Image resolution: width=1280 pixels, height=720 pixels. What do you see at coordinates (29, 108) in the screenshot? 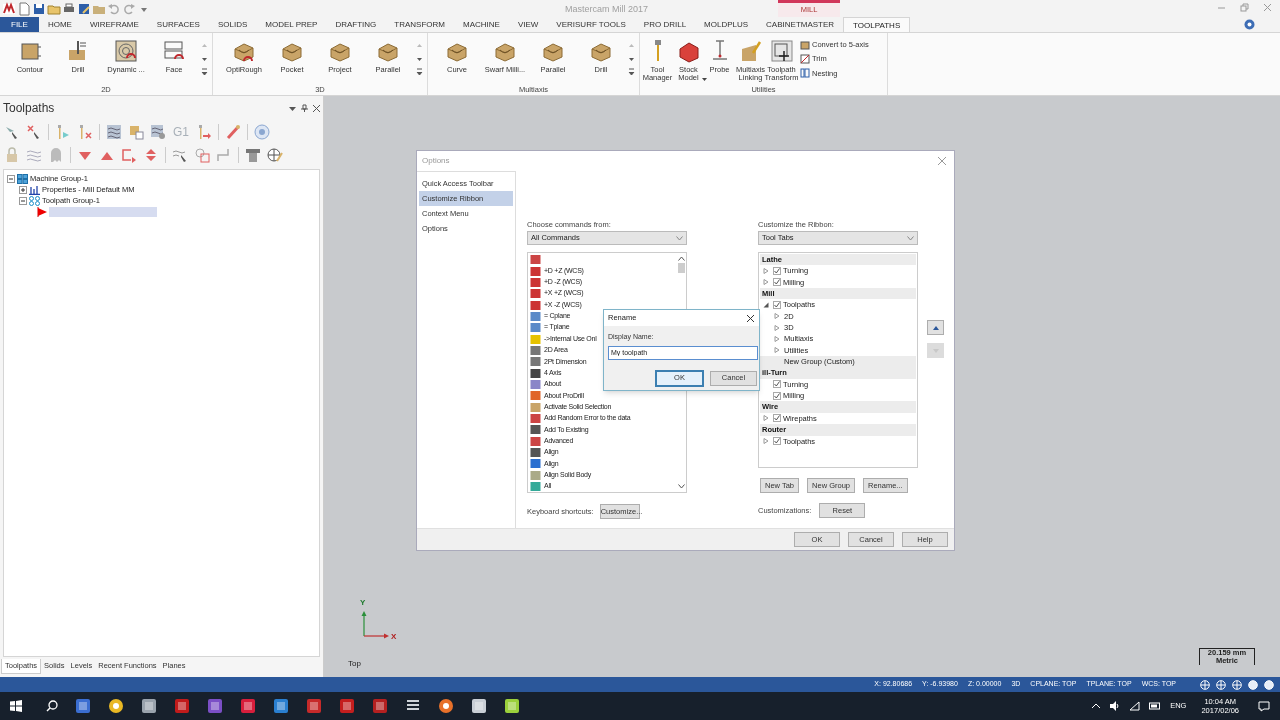
I see `panel-title: Toolpaths` at bounding box center [29, 108].